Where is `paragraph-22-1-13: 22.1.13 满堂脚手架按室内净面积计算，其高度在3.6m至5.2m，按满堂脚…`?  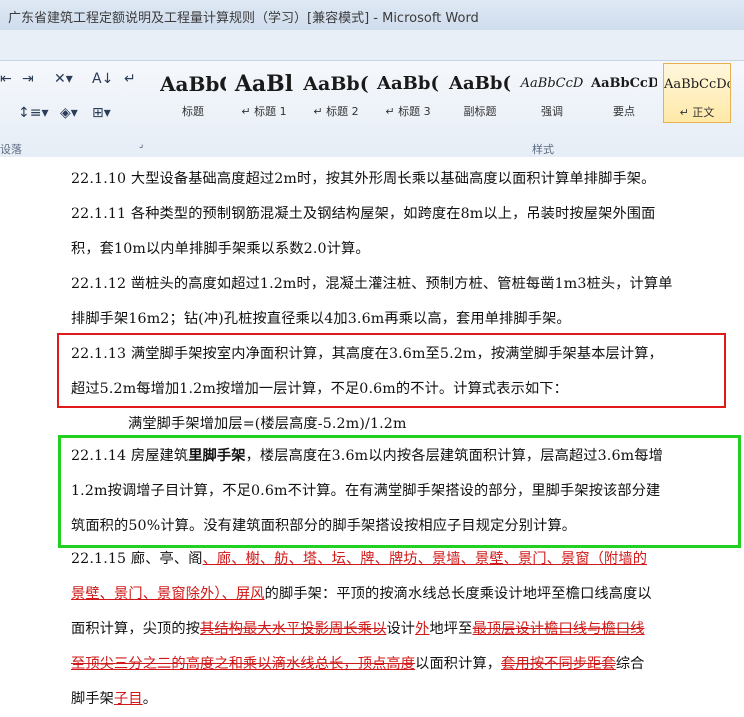
paragraph-22-1-13: 22.1.13 满堂脚手架按室内净面积计算，其高度在3.6m至5.2m，按满堂脚… is located at coordinates (367, 389).